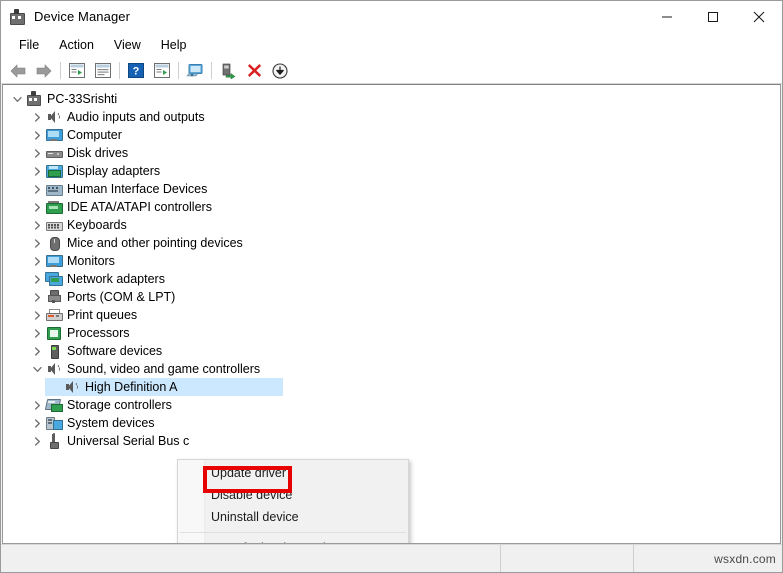  Describe the element at coordinates (155, 243) in the screenshot. I see `tree-item-label: Mice and other pointing devices` at that location.